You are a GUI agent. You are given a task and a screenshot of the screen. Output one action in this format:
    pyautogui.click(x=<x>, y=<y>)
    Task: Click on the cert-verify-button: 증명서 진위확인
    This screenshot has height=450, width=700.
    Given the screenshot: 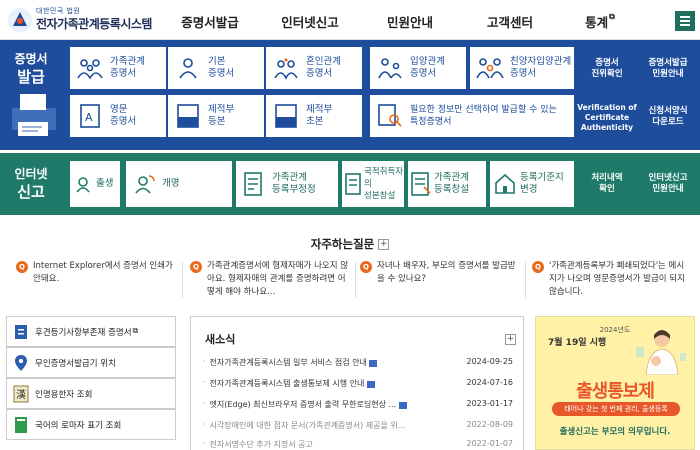 What is the action you would take?
    pyautogui.click(x=607, y=69)
    